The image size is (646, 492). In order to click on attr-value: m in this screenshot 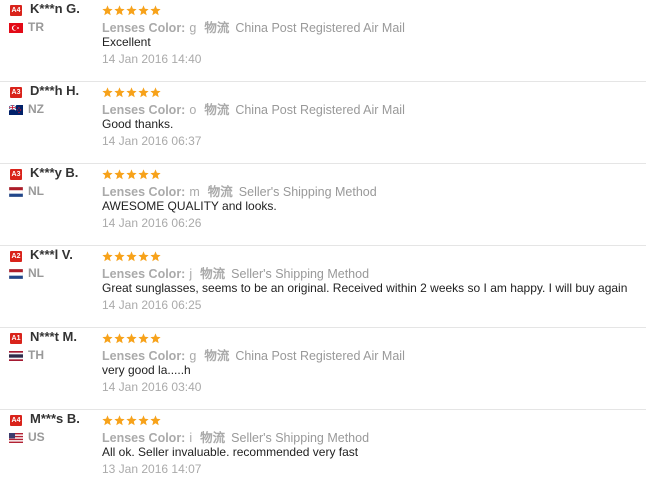, I will do `click(194, 192)`.